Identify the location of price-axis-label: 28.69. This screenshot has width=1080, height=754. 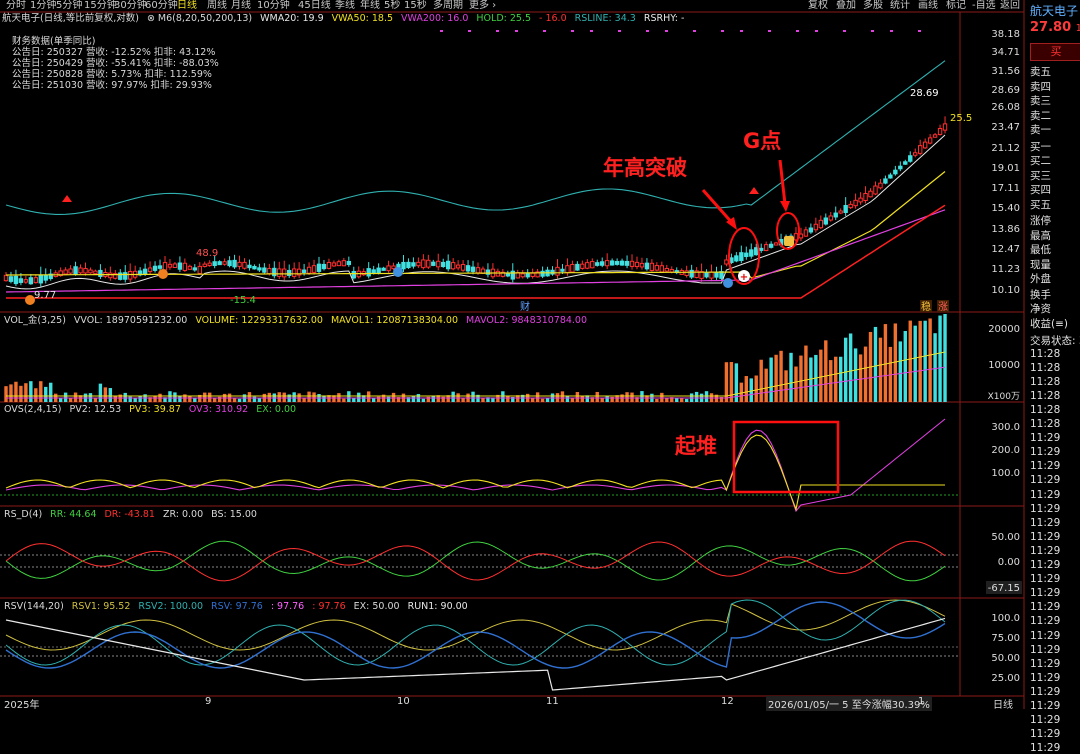
(1005, 90).